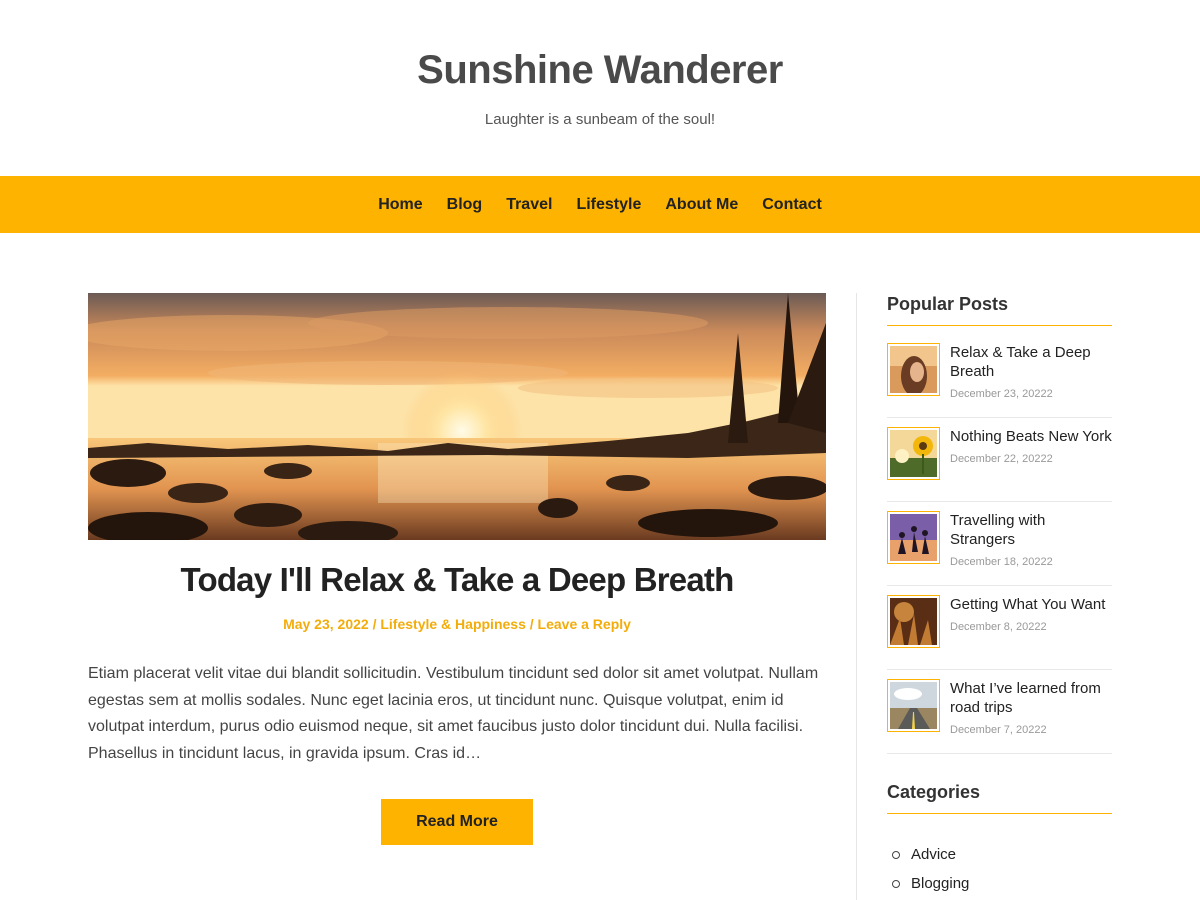 The width and height of the screenshot is (1200, 900). I want to click on nav-home: Home, so click(400, 205).